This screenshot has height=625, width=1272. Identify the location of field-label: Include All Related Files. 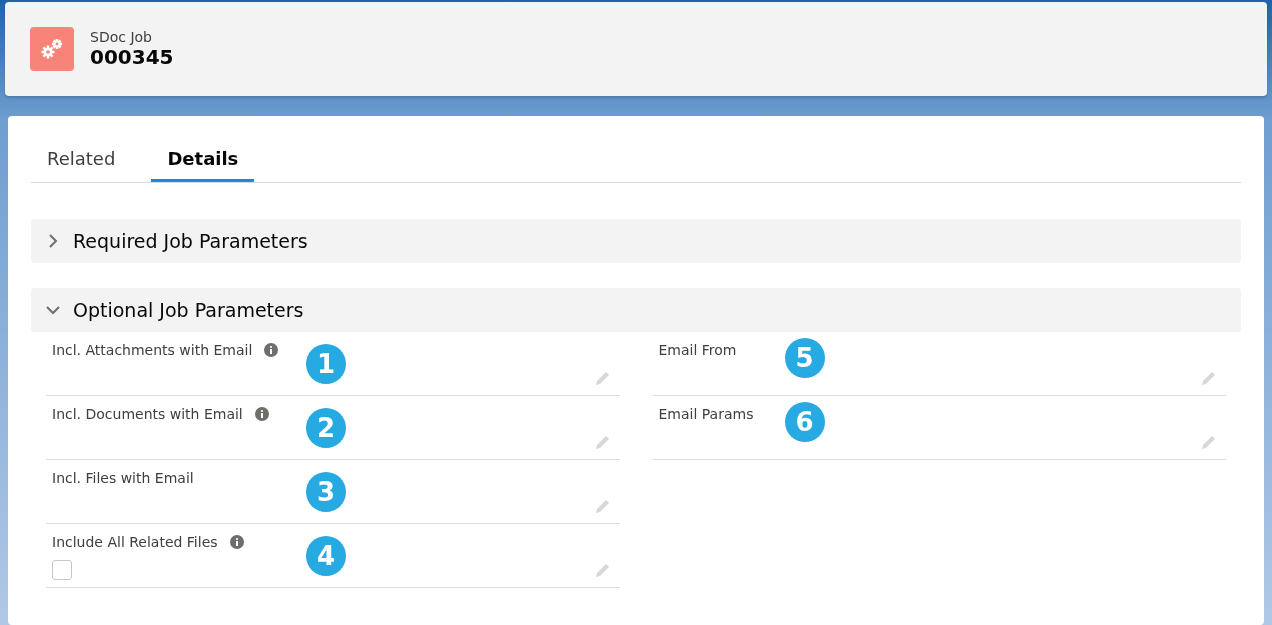
(135, 542).